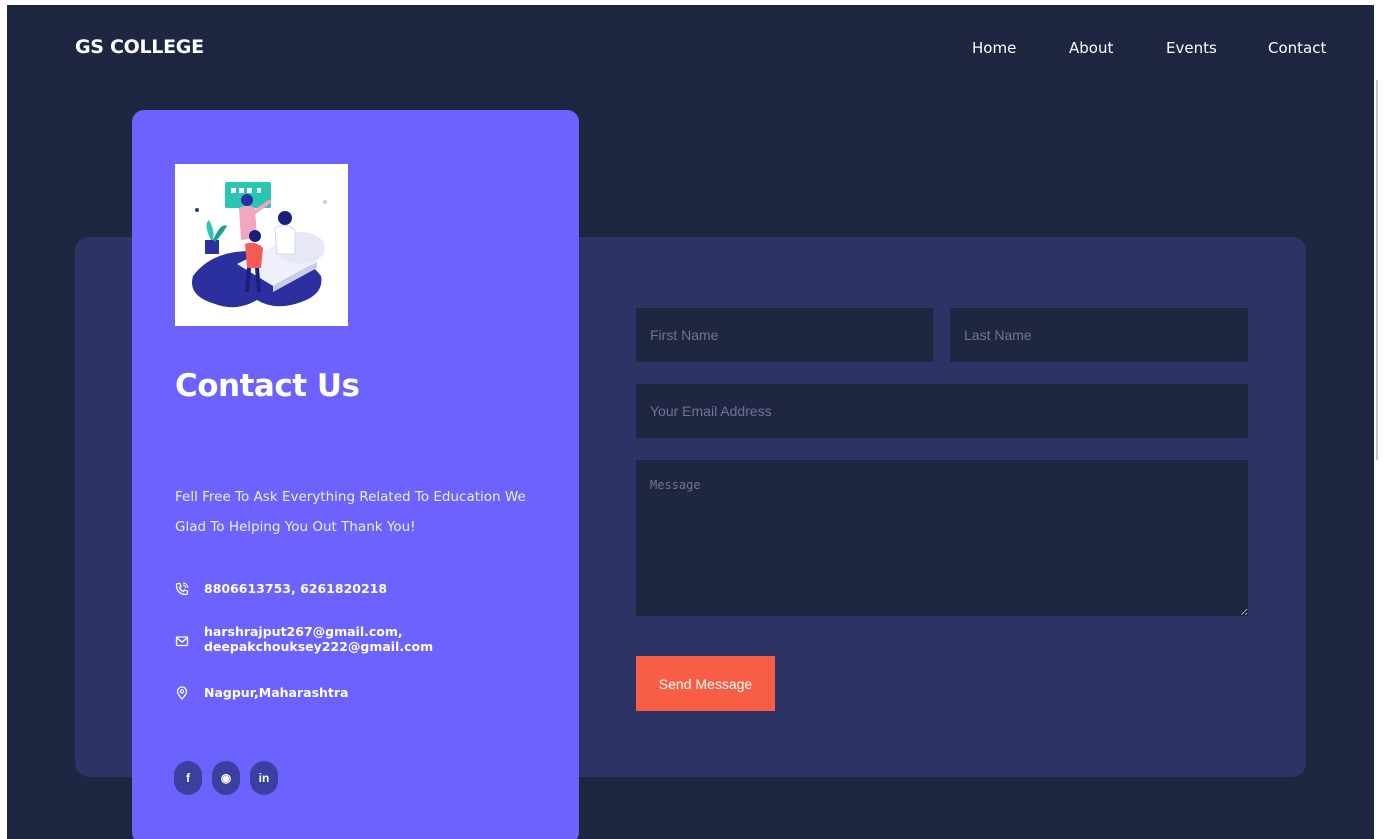 The image size is (1382, 839). Describe the element at coordinates (1091, 48) in the screenshot. I see `nav-about: About` at that location.